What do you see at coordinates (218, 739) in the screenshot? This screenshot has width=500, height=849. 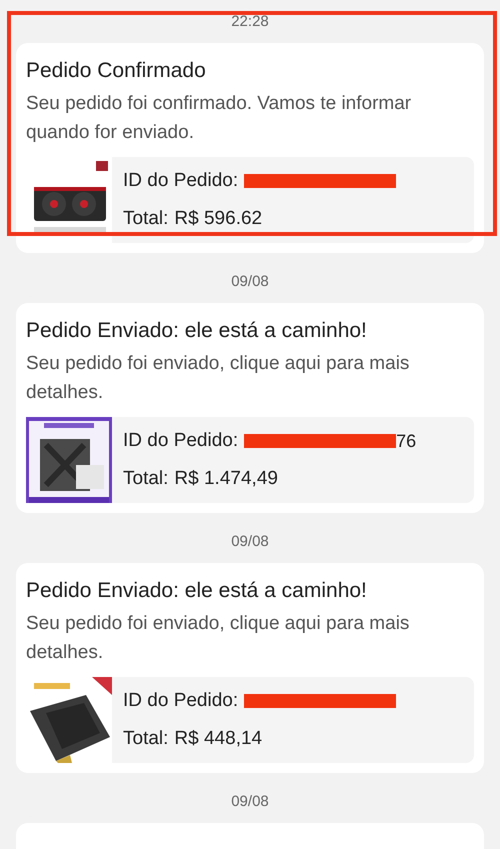 I see `total-value: R$ 448,14` at bounding box center [218, 739].